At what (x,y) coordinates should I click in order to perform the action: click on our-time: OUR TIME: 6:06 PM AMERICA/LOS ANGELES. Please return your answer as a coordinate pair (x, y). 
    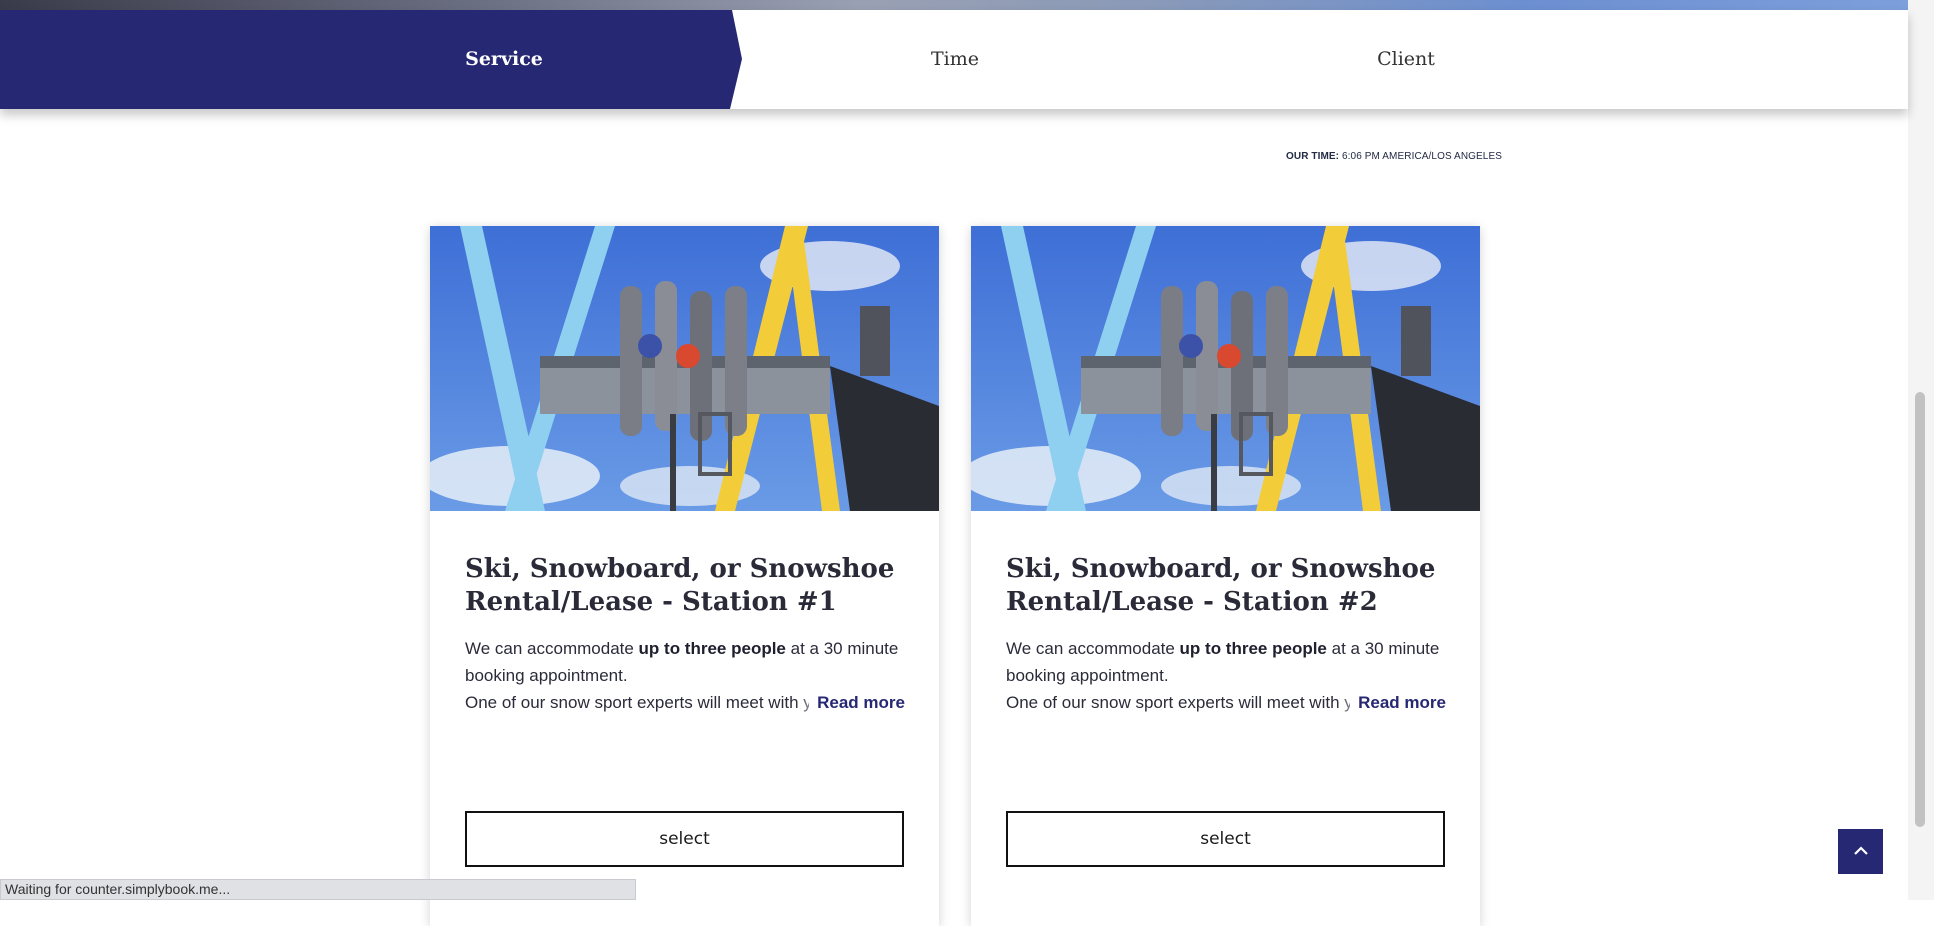
    Looking at the image, I should click on (1394, 156).